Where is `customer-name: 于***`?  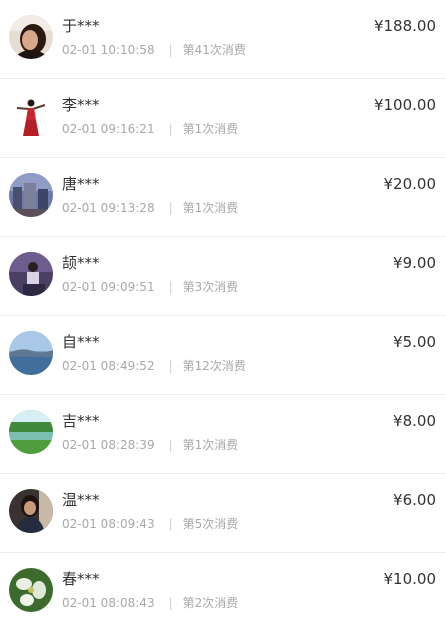 customer-name: 于*** is located at coordinates (81, 26).